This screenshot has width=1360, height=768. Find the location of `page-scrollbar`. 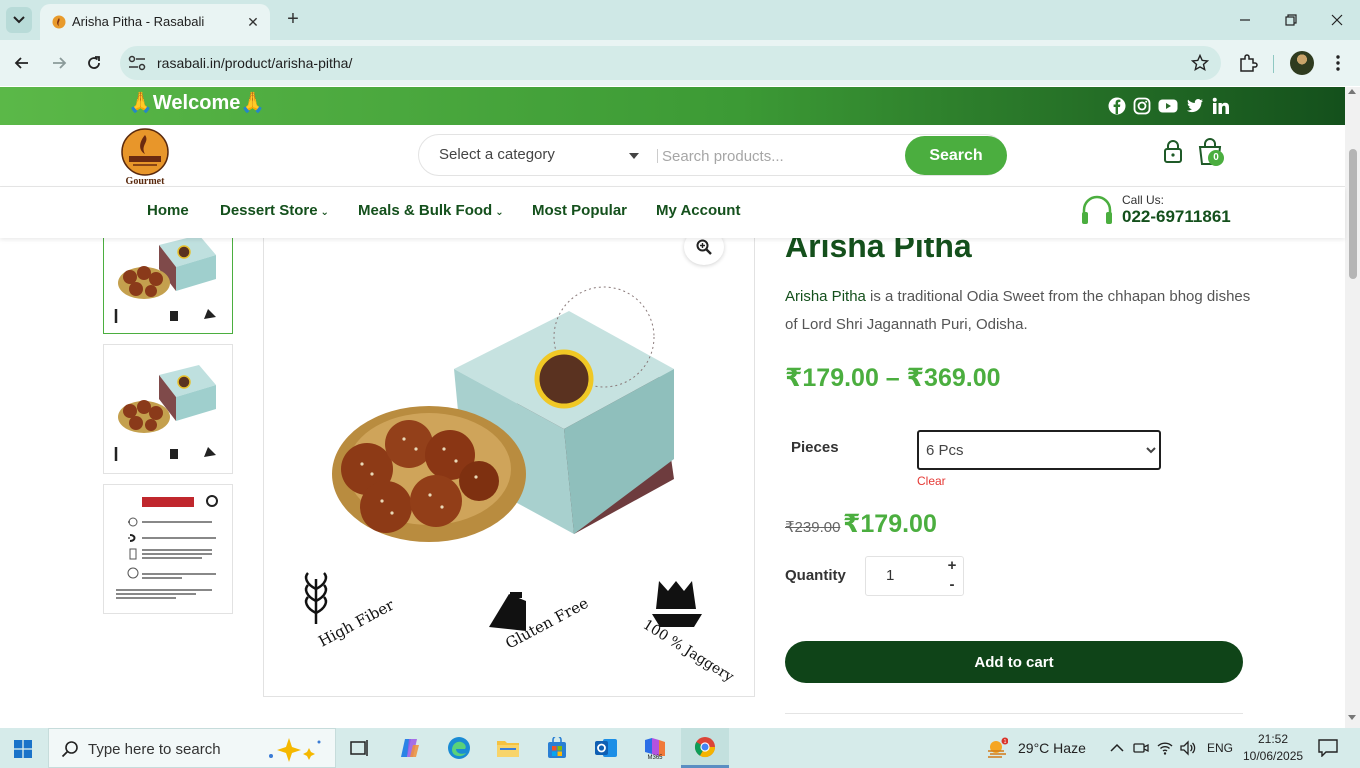

page-scrollbar is located at coordinates (1352, 407).